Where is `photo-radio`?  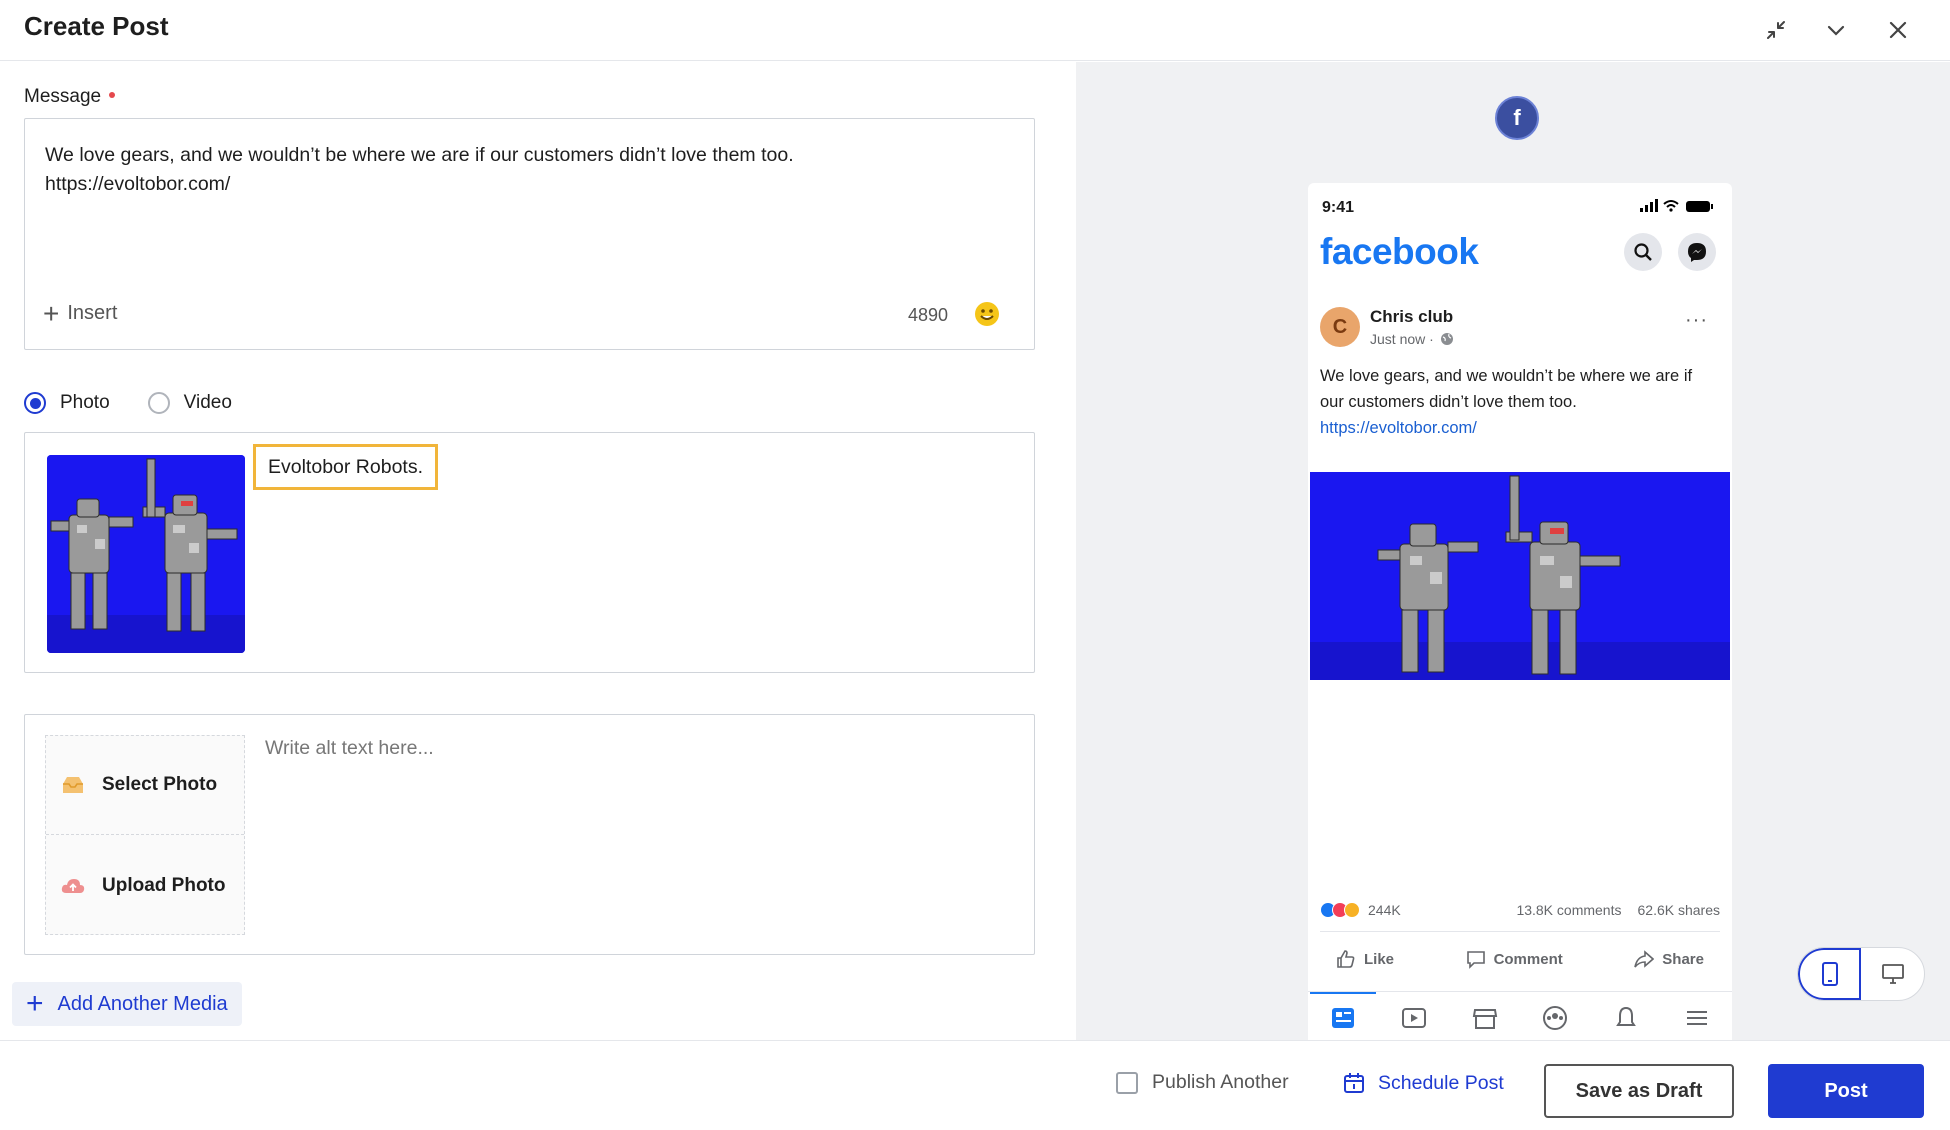
photo-radio is located at coordinates (35, 403).